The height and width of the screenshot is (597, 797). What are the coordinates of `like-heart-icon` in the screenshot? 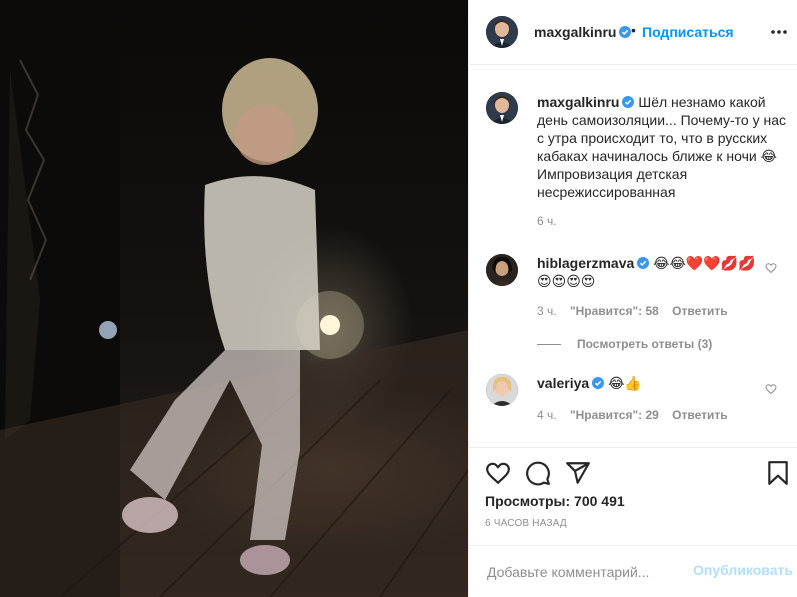 It's located at (498, 473).